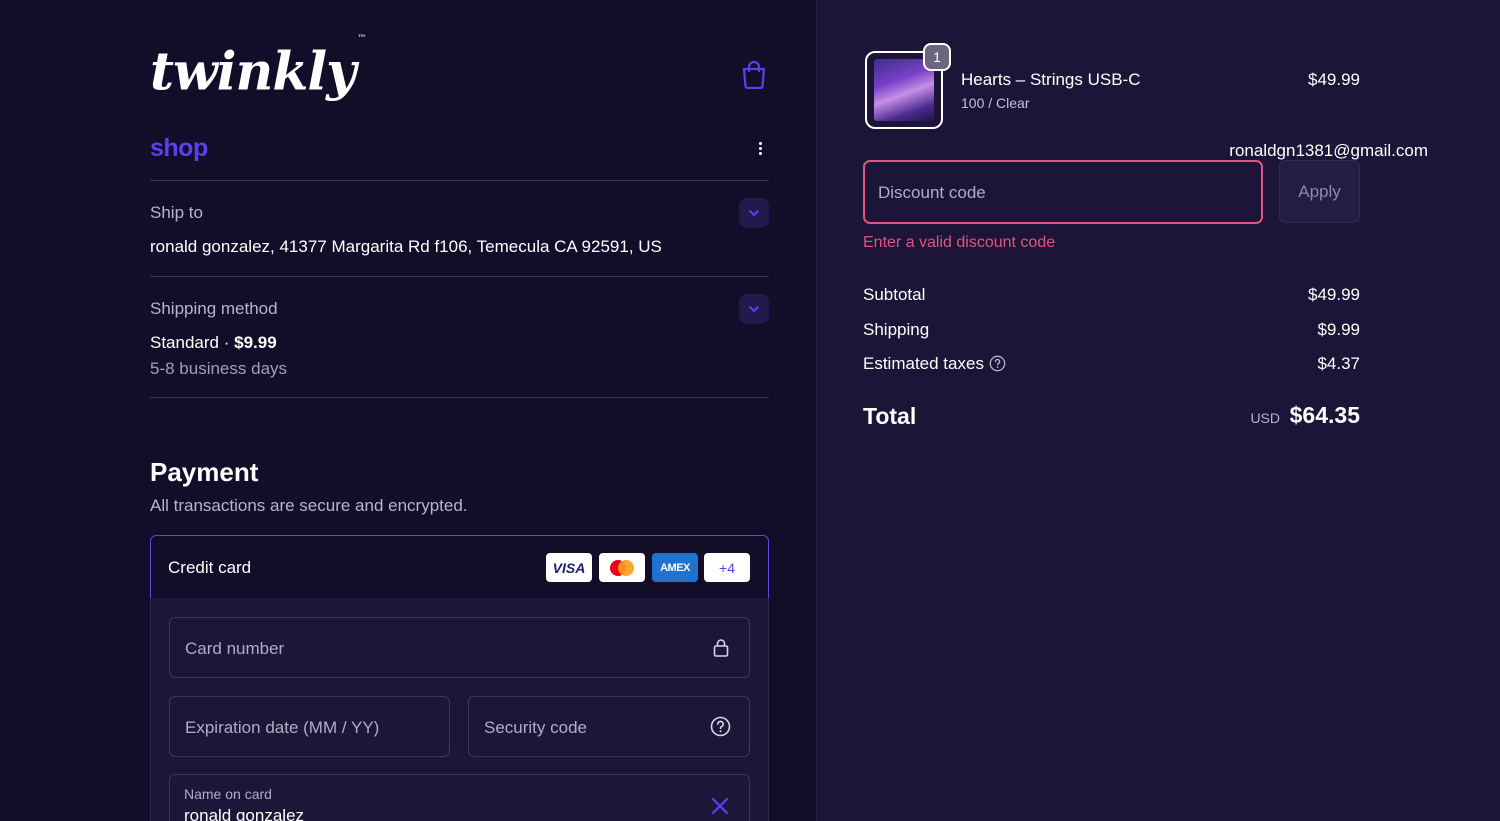 Image resolution: width=1500 pixels, height=821 pixels. What do you see at coordinates (204, 472) in the screenshot?
I see `payment-title: Payment` at bounding box center [204, 472].